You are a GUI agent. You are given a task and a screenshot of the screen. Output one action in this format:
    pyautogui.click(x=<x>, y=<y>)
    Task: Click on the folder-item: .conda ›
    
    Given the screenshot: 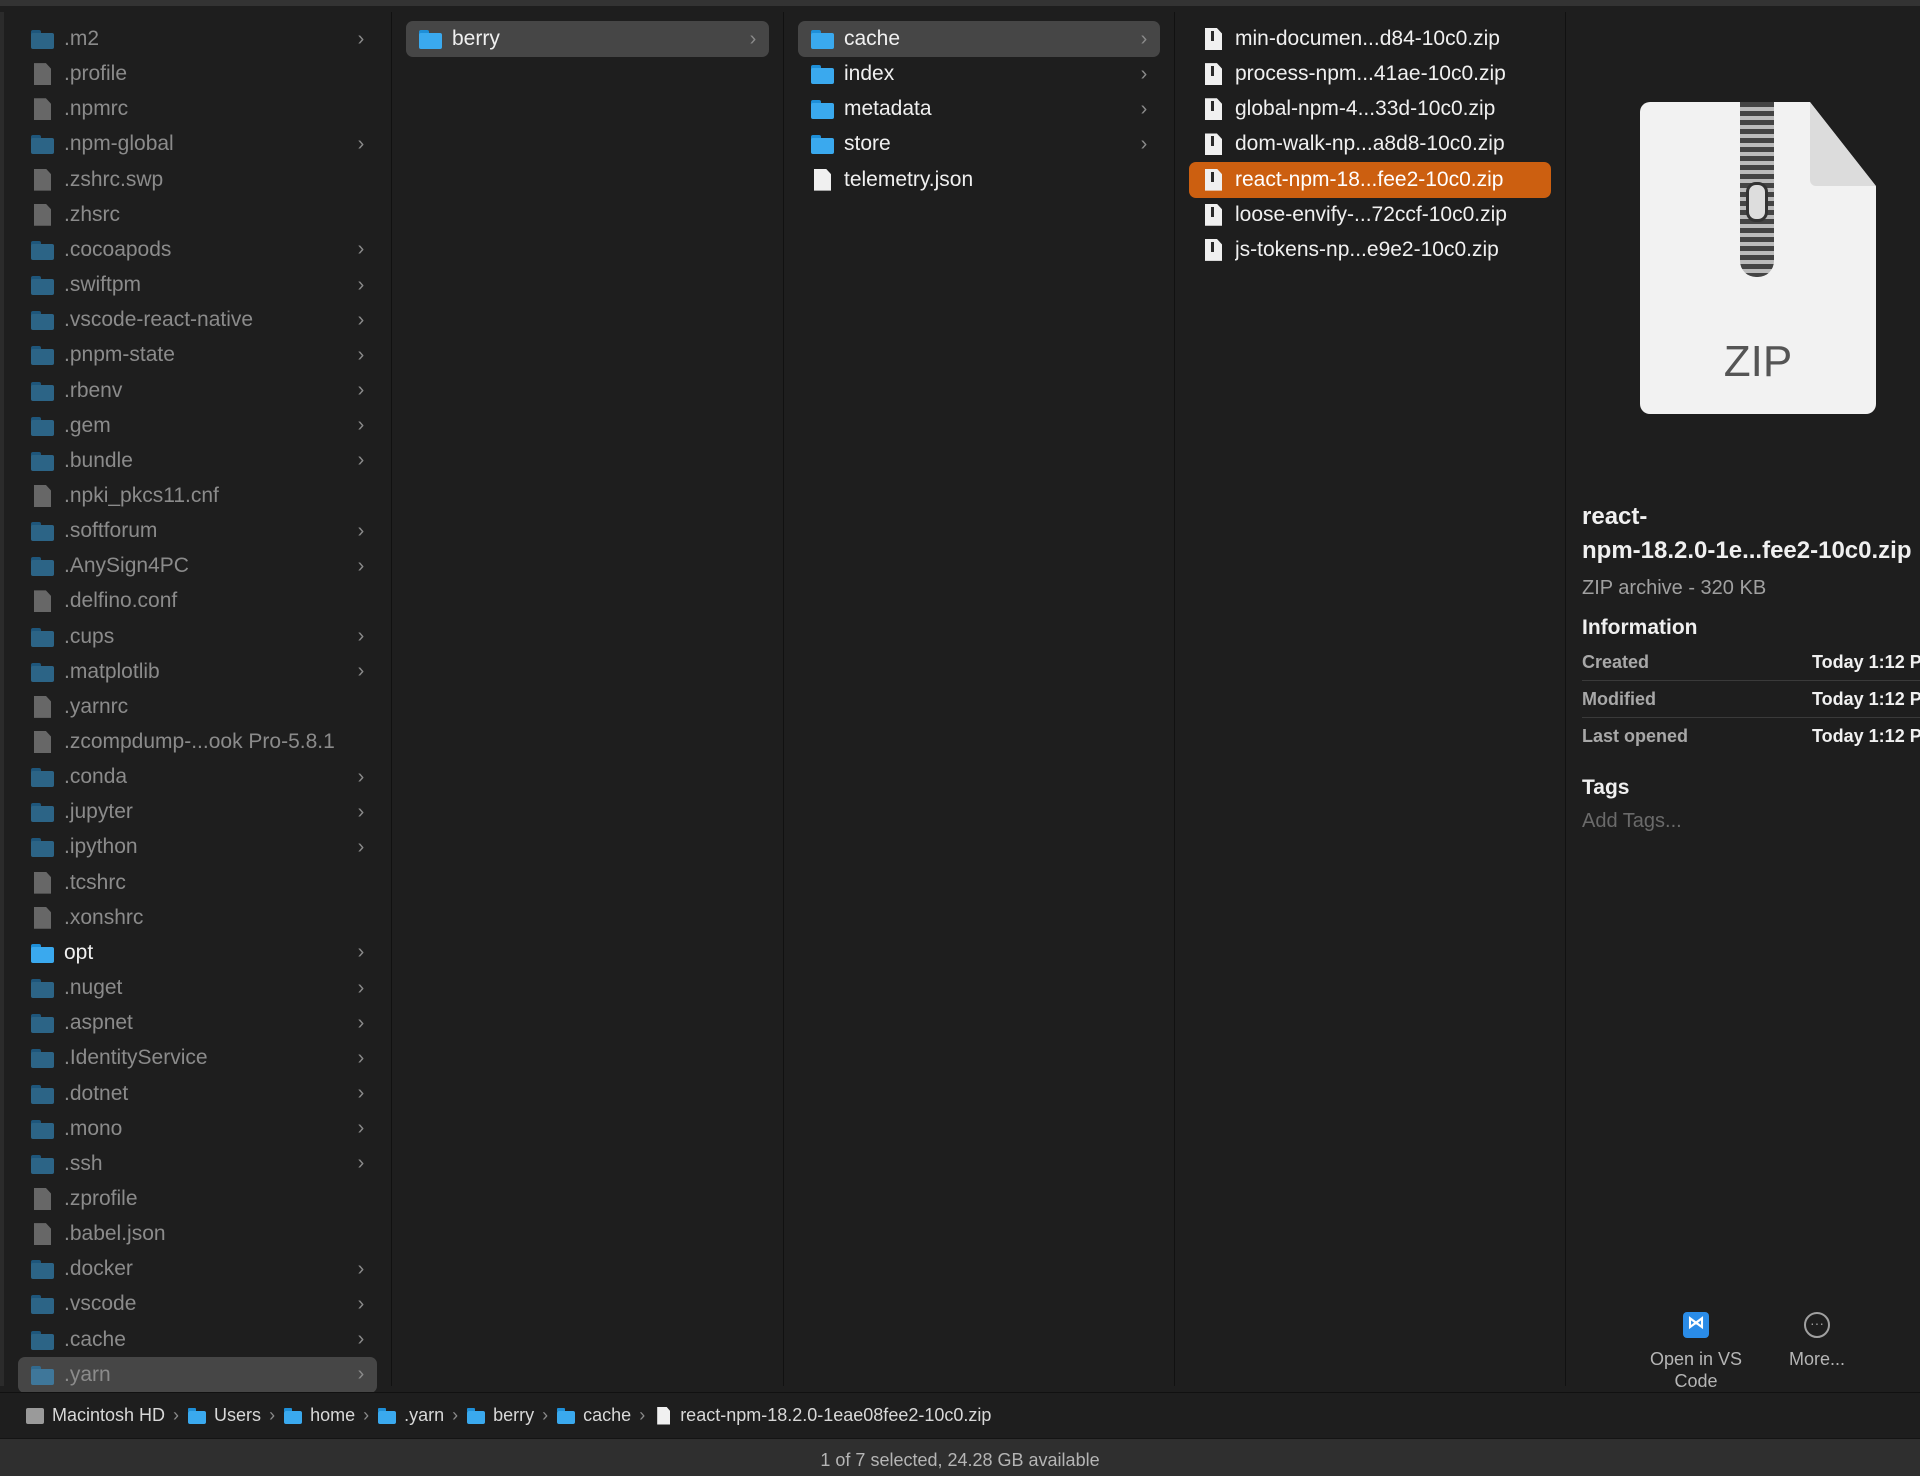 What is the action you would take?
    pyautogui.click(x=197, y=777)
    